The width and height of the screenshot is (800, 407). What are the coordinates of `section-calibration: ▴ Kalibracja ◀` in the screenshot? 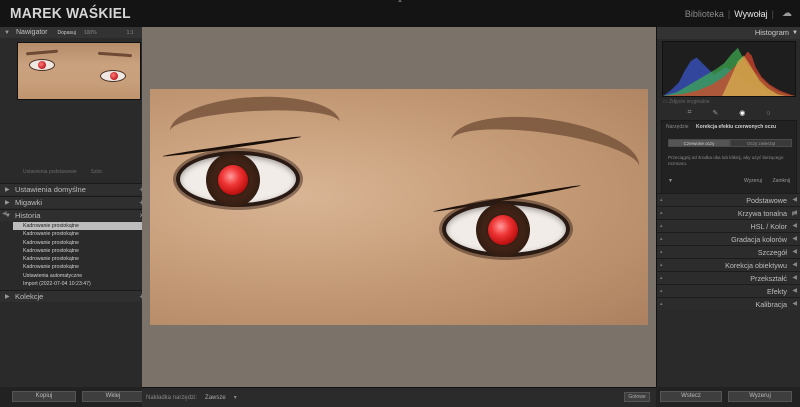 It's located at (728, 303).